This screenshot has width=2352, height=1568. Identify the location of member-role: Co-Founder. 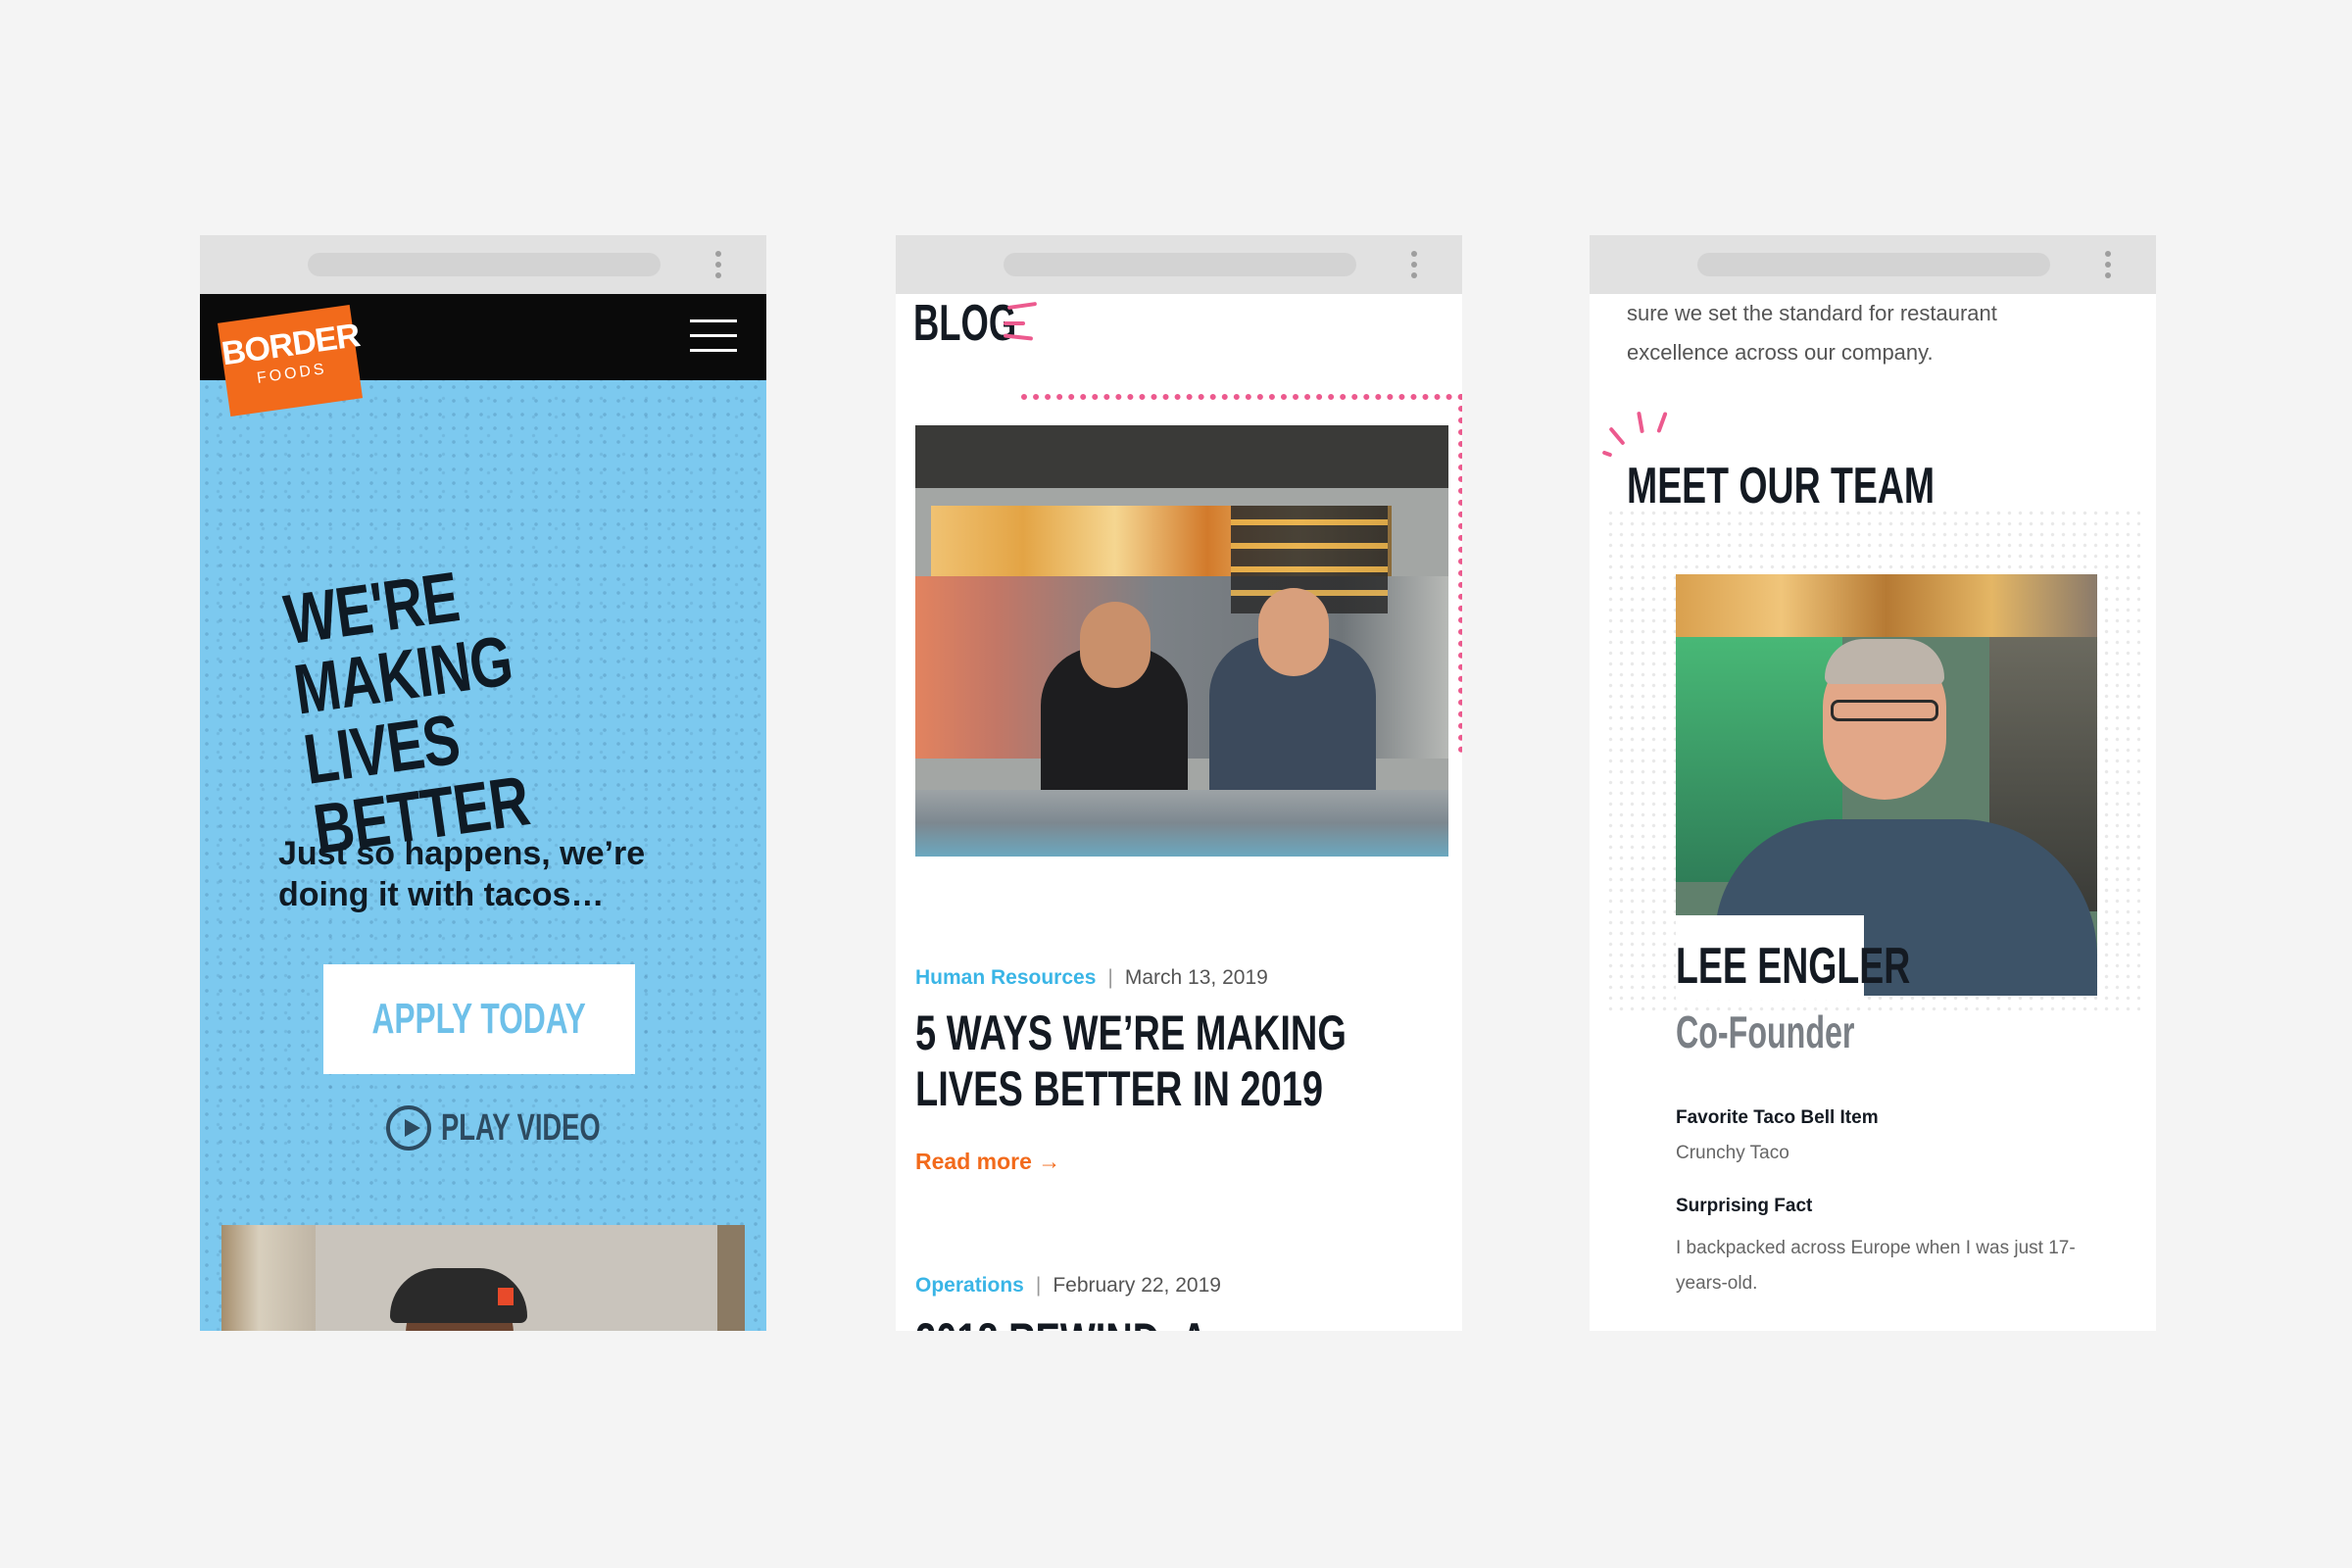
(1765, 1031).